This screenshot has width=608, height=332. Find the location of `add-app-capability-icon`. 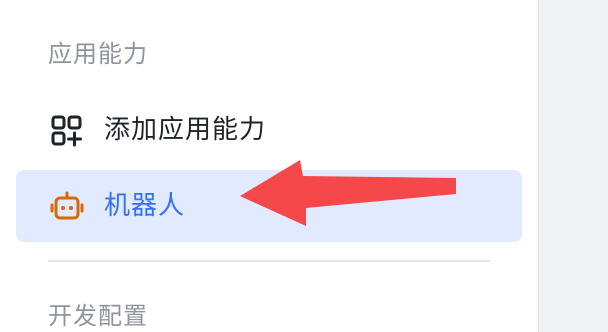

add-app-capability-icon is located at coordinates (67, 131).